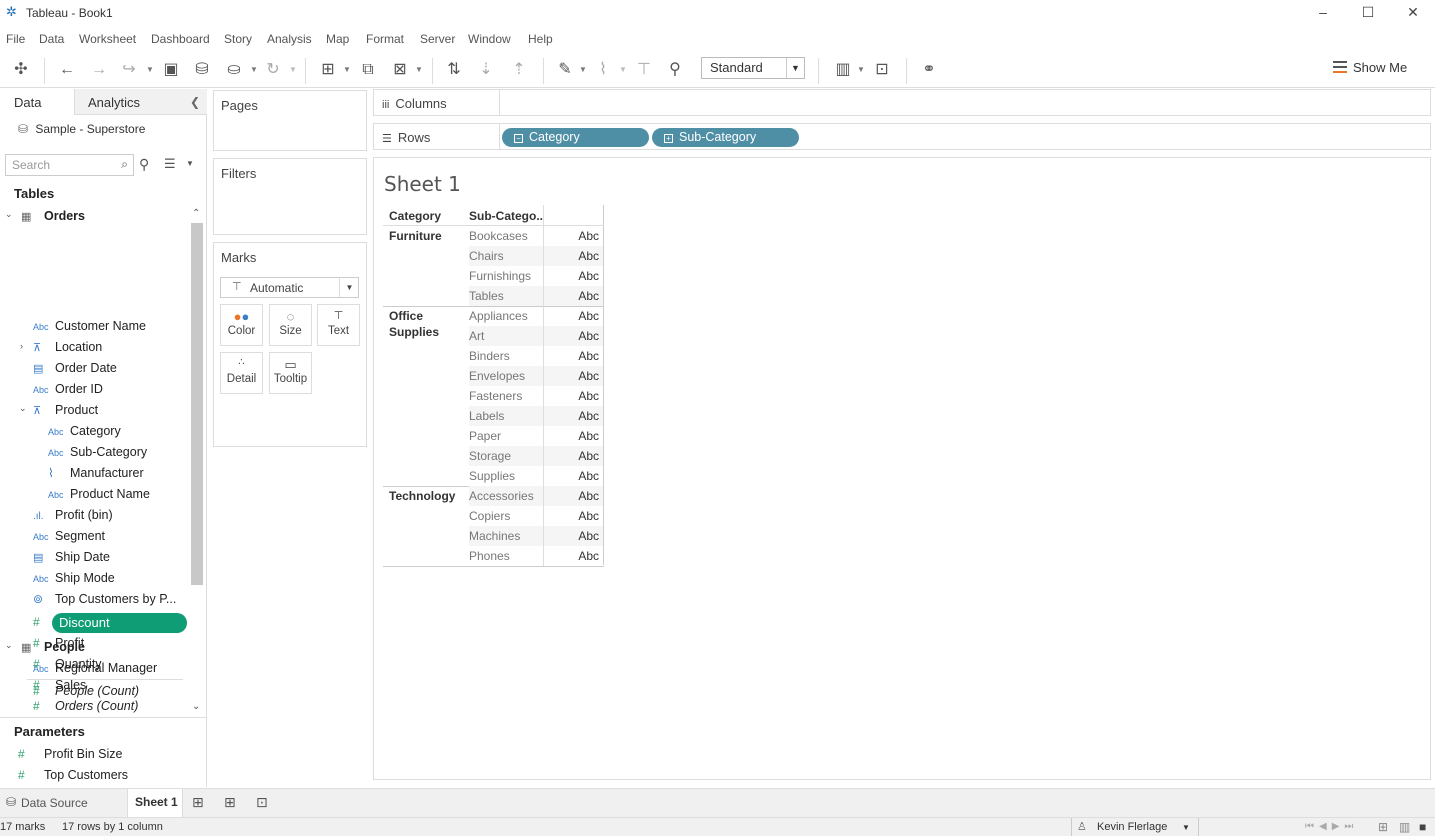 The image size is (1435, 836). I want to click on menu-help: Help, so click(540, 39).